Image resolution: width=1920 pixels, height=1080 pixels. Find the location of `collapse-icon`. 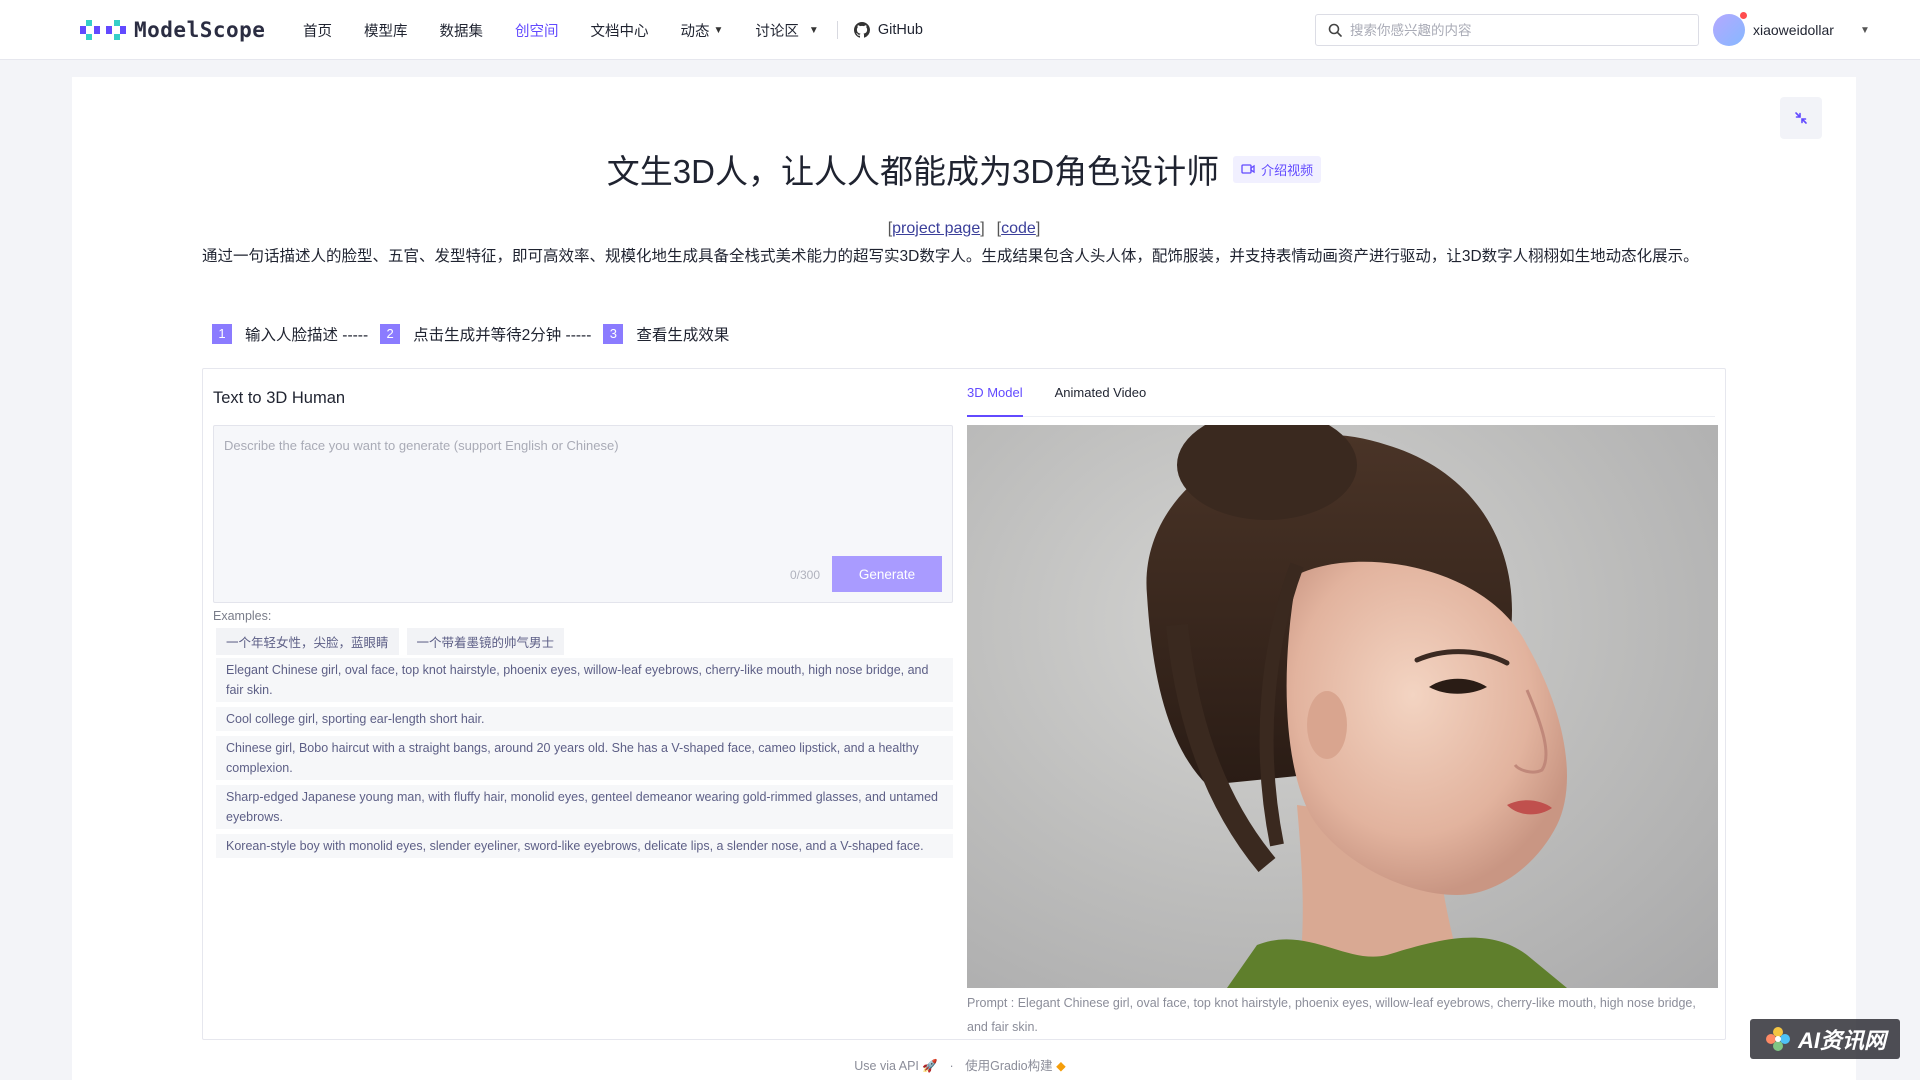

collapse-icon is located at coordinates (1801, 118).